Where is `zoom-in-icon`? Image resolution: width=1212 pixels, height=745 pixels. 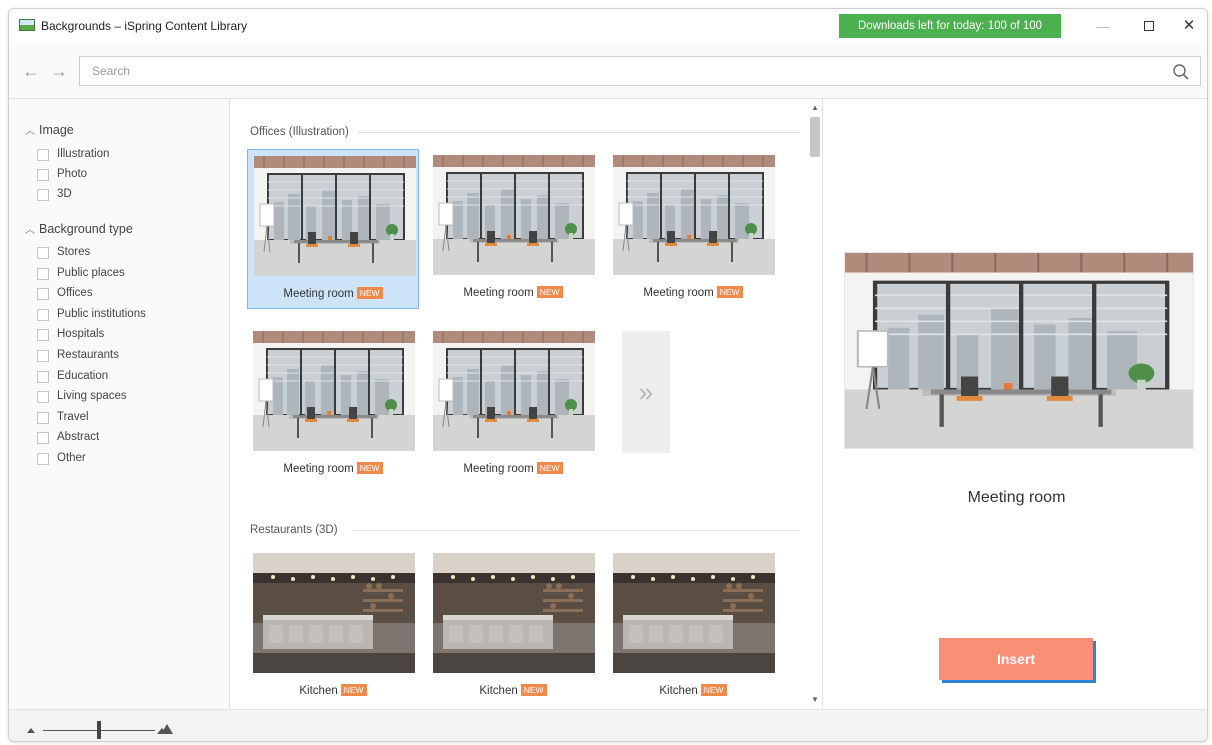 zoom-in-icon is located at coordinates (165, 727).